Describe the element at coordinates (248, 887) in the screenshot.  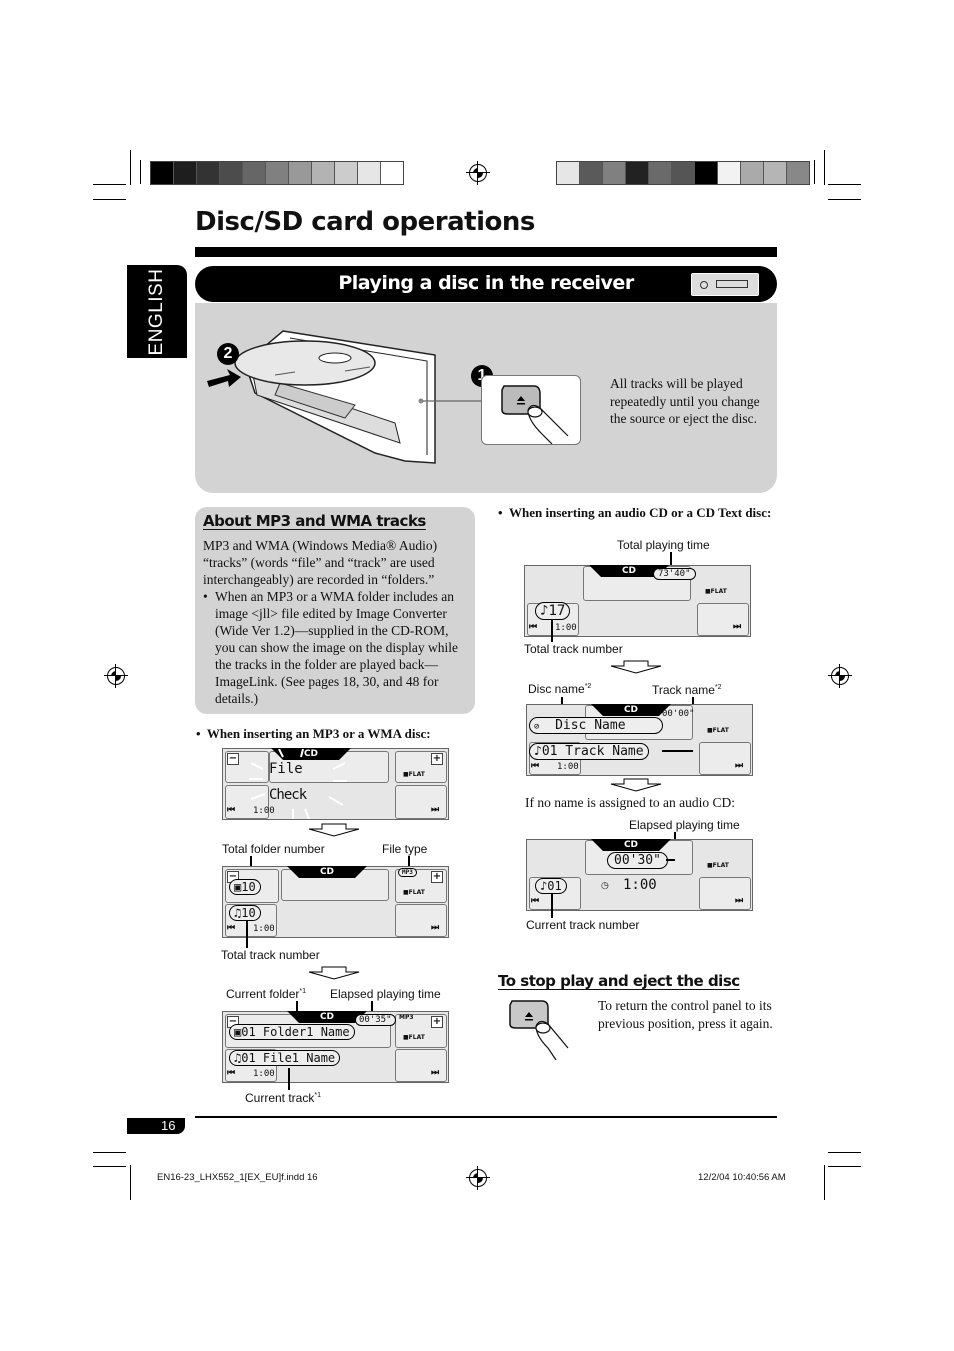
I see `total-folder-count: 10` at that location.